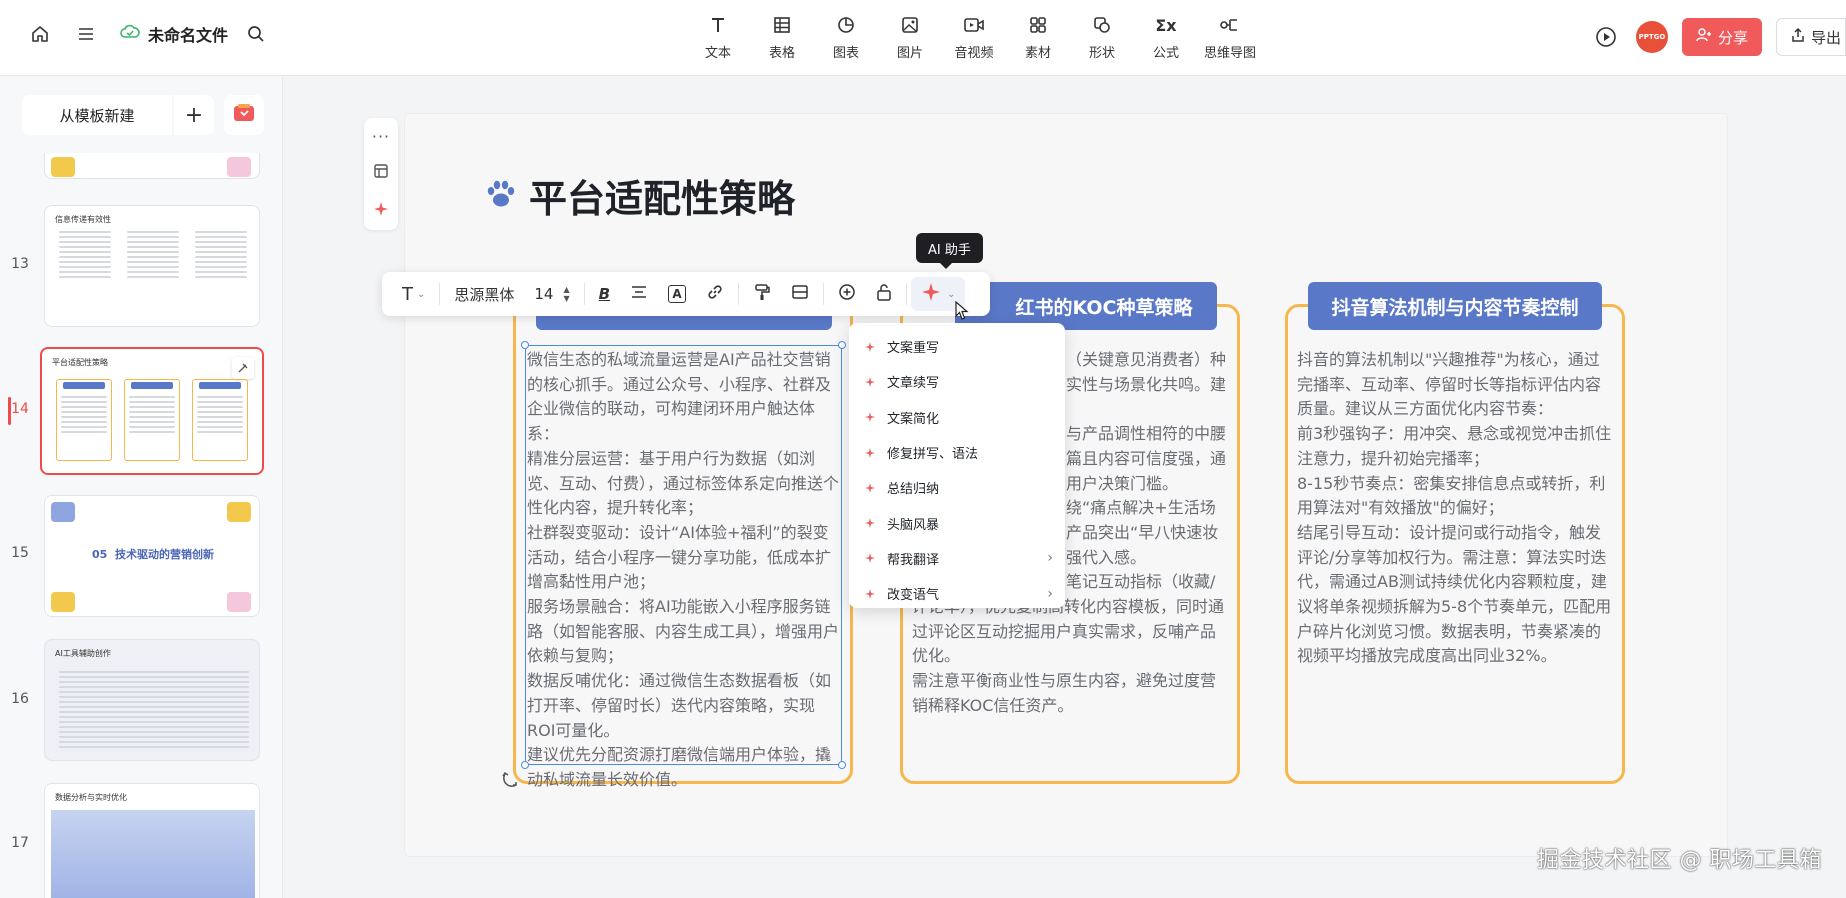 The height and width of the screenshot is (898, 1846). Describe the element at coordinates (1230, 25) in the screenshot. I see `mindmap-icon` at that location.